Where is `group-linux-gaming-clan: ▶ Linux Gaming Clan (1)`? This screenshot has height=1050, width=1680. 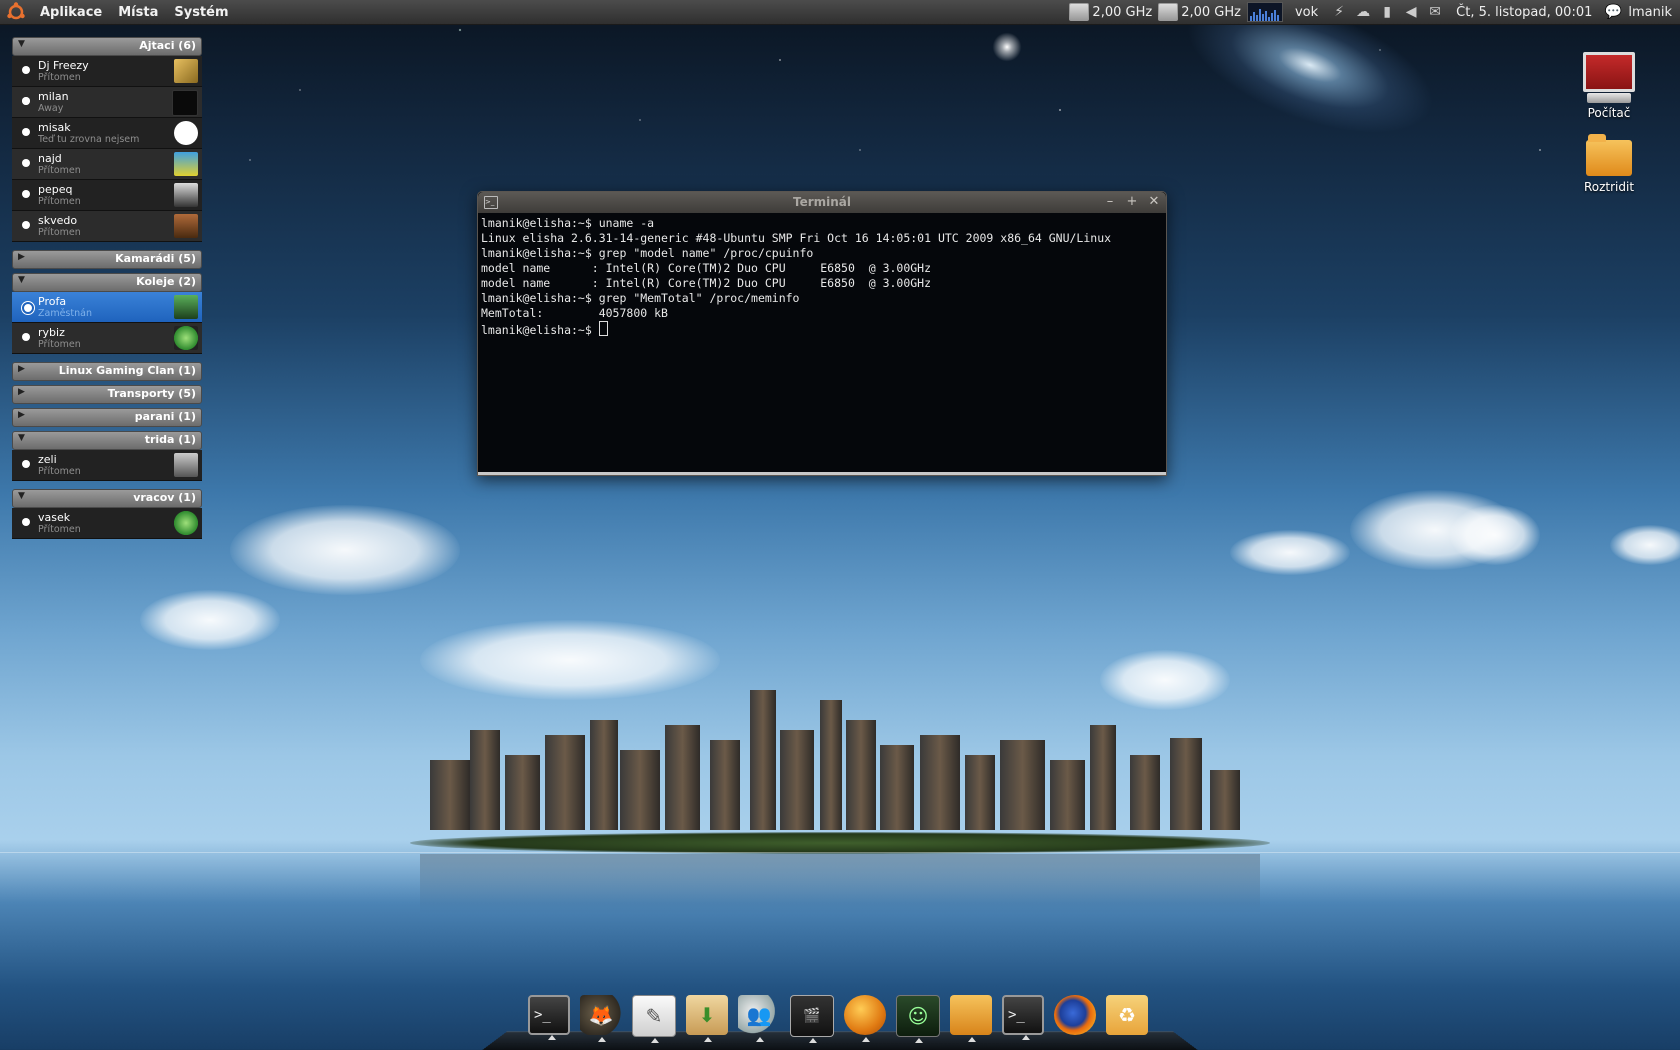 group-linux-gaming-clan: ▶ Linux Gaming Clan (1) is located at coordinates (107, 371).